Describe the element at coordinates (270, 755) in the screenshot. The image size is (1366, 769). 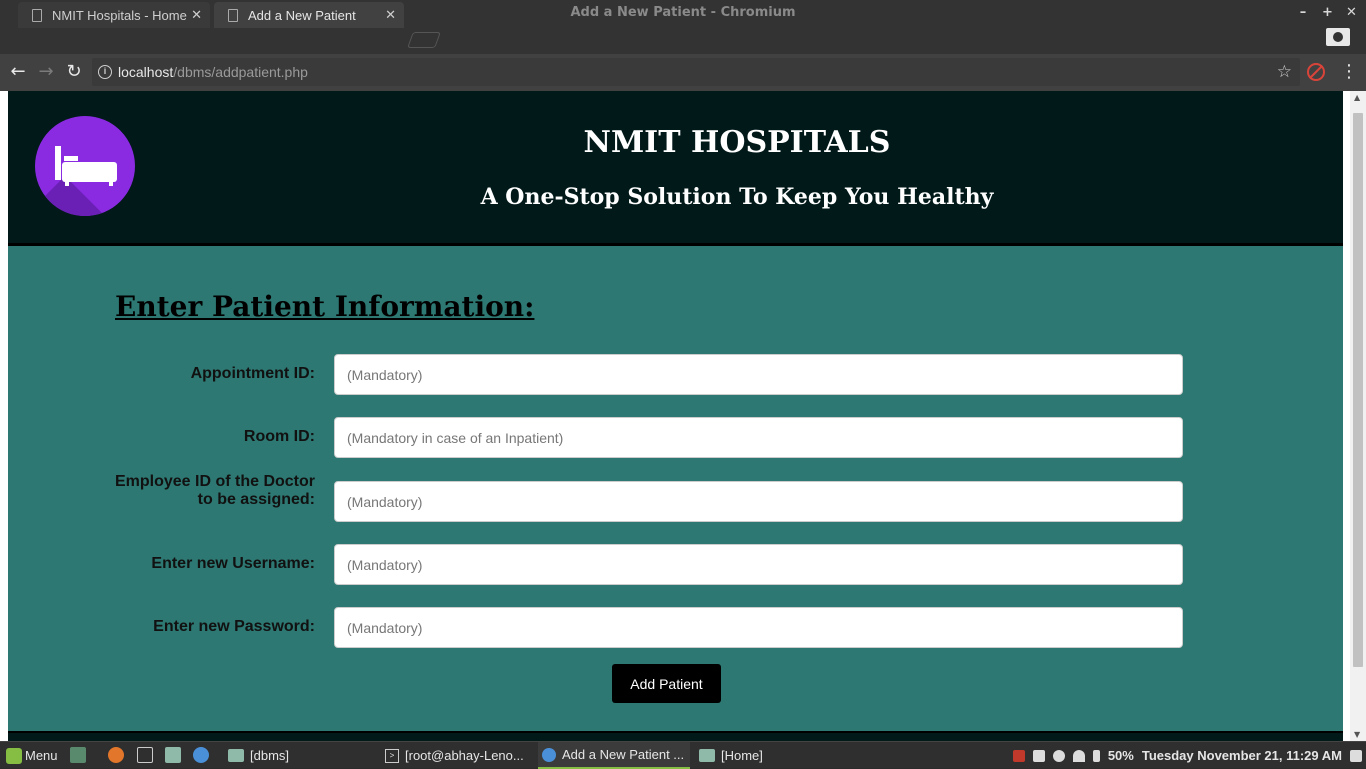
I see `window-label: [dbms]` at that location.